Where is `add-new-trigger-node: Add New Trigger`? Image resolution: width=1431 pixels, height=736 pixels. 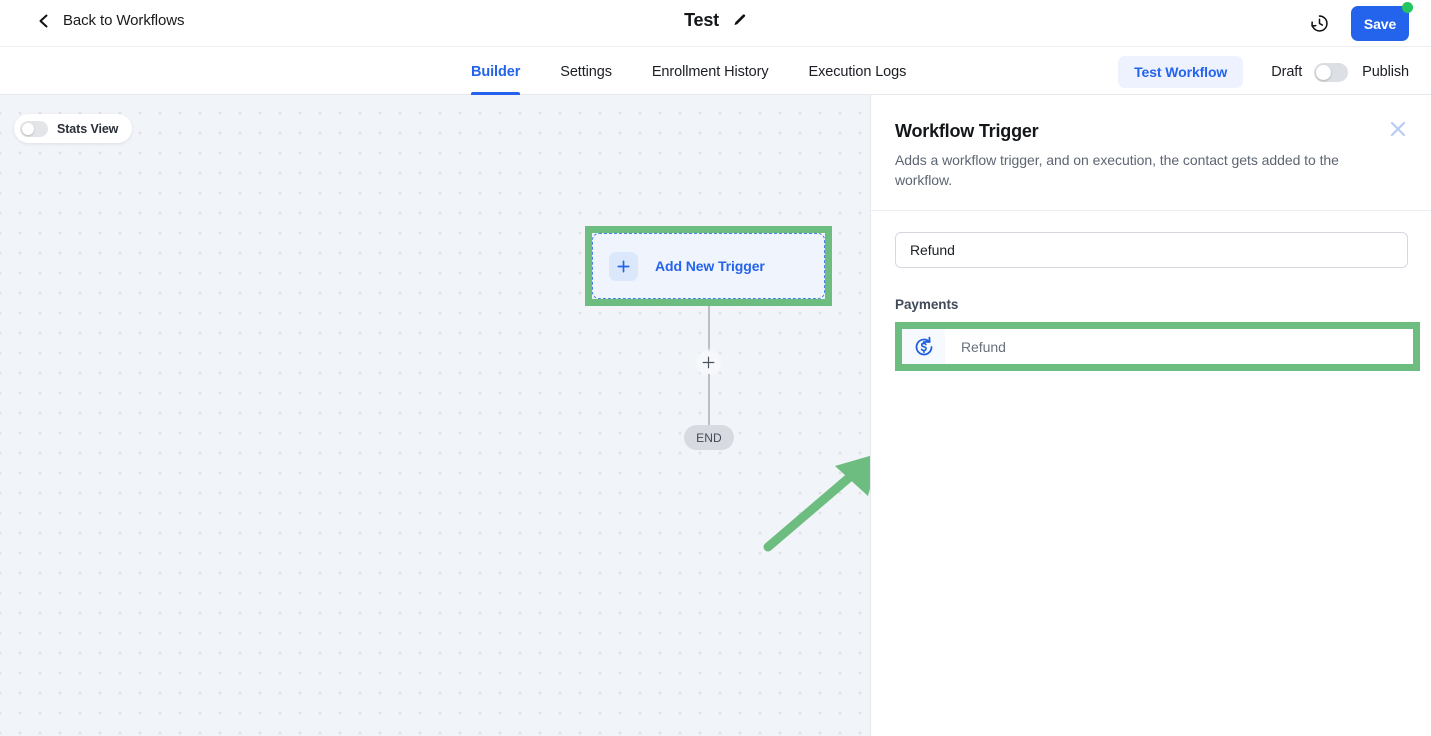 add-new-trigger-node: Add New Trigger is located at coordinates (708, 266).